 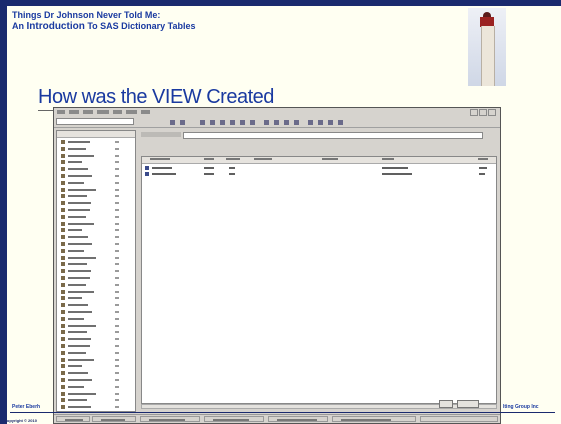 I want to click on column-headers, so click(x=319, y=160).